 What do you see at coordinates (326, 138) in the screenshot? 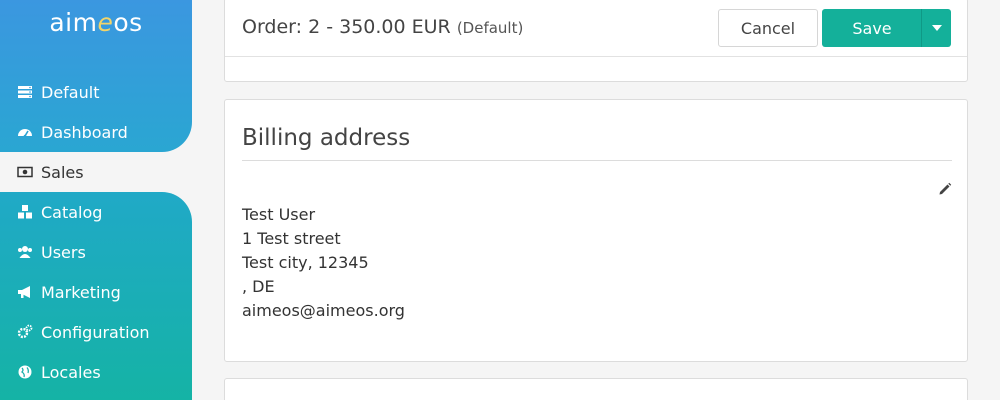
I see `section-title: Billing address` at bounding box center [326, 138].